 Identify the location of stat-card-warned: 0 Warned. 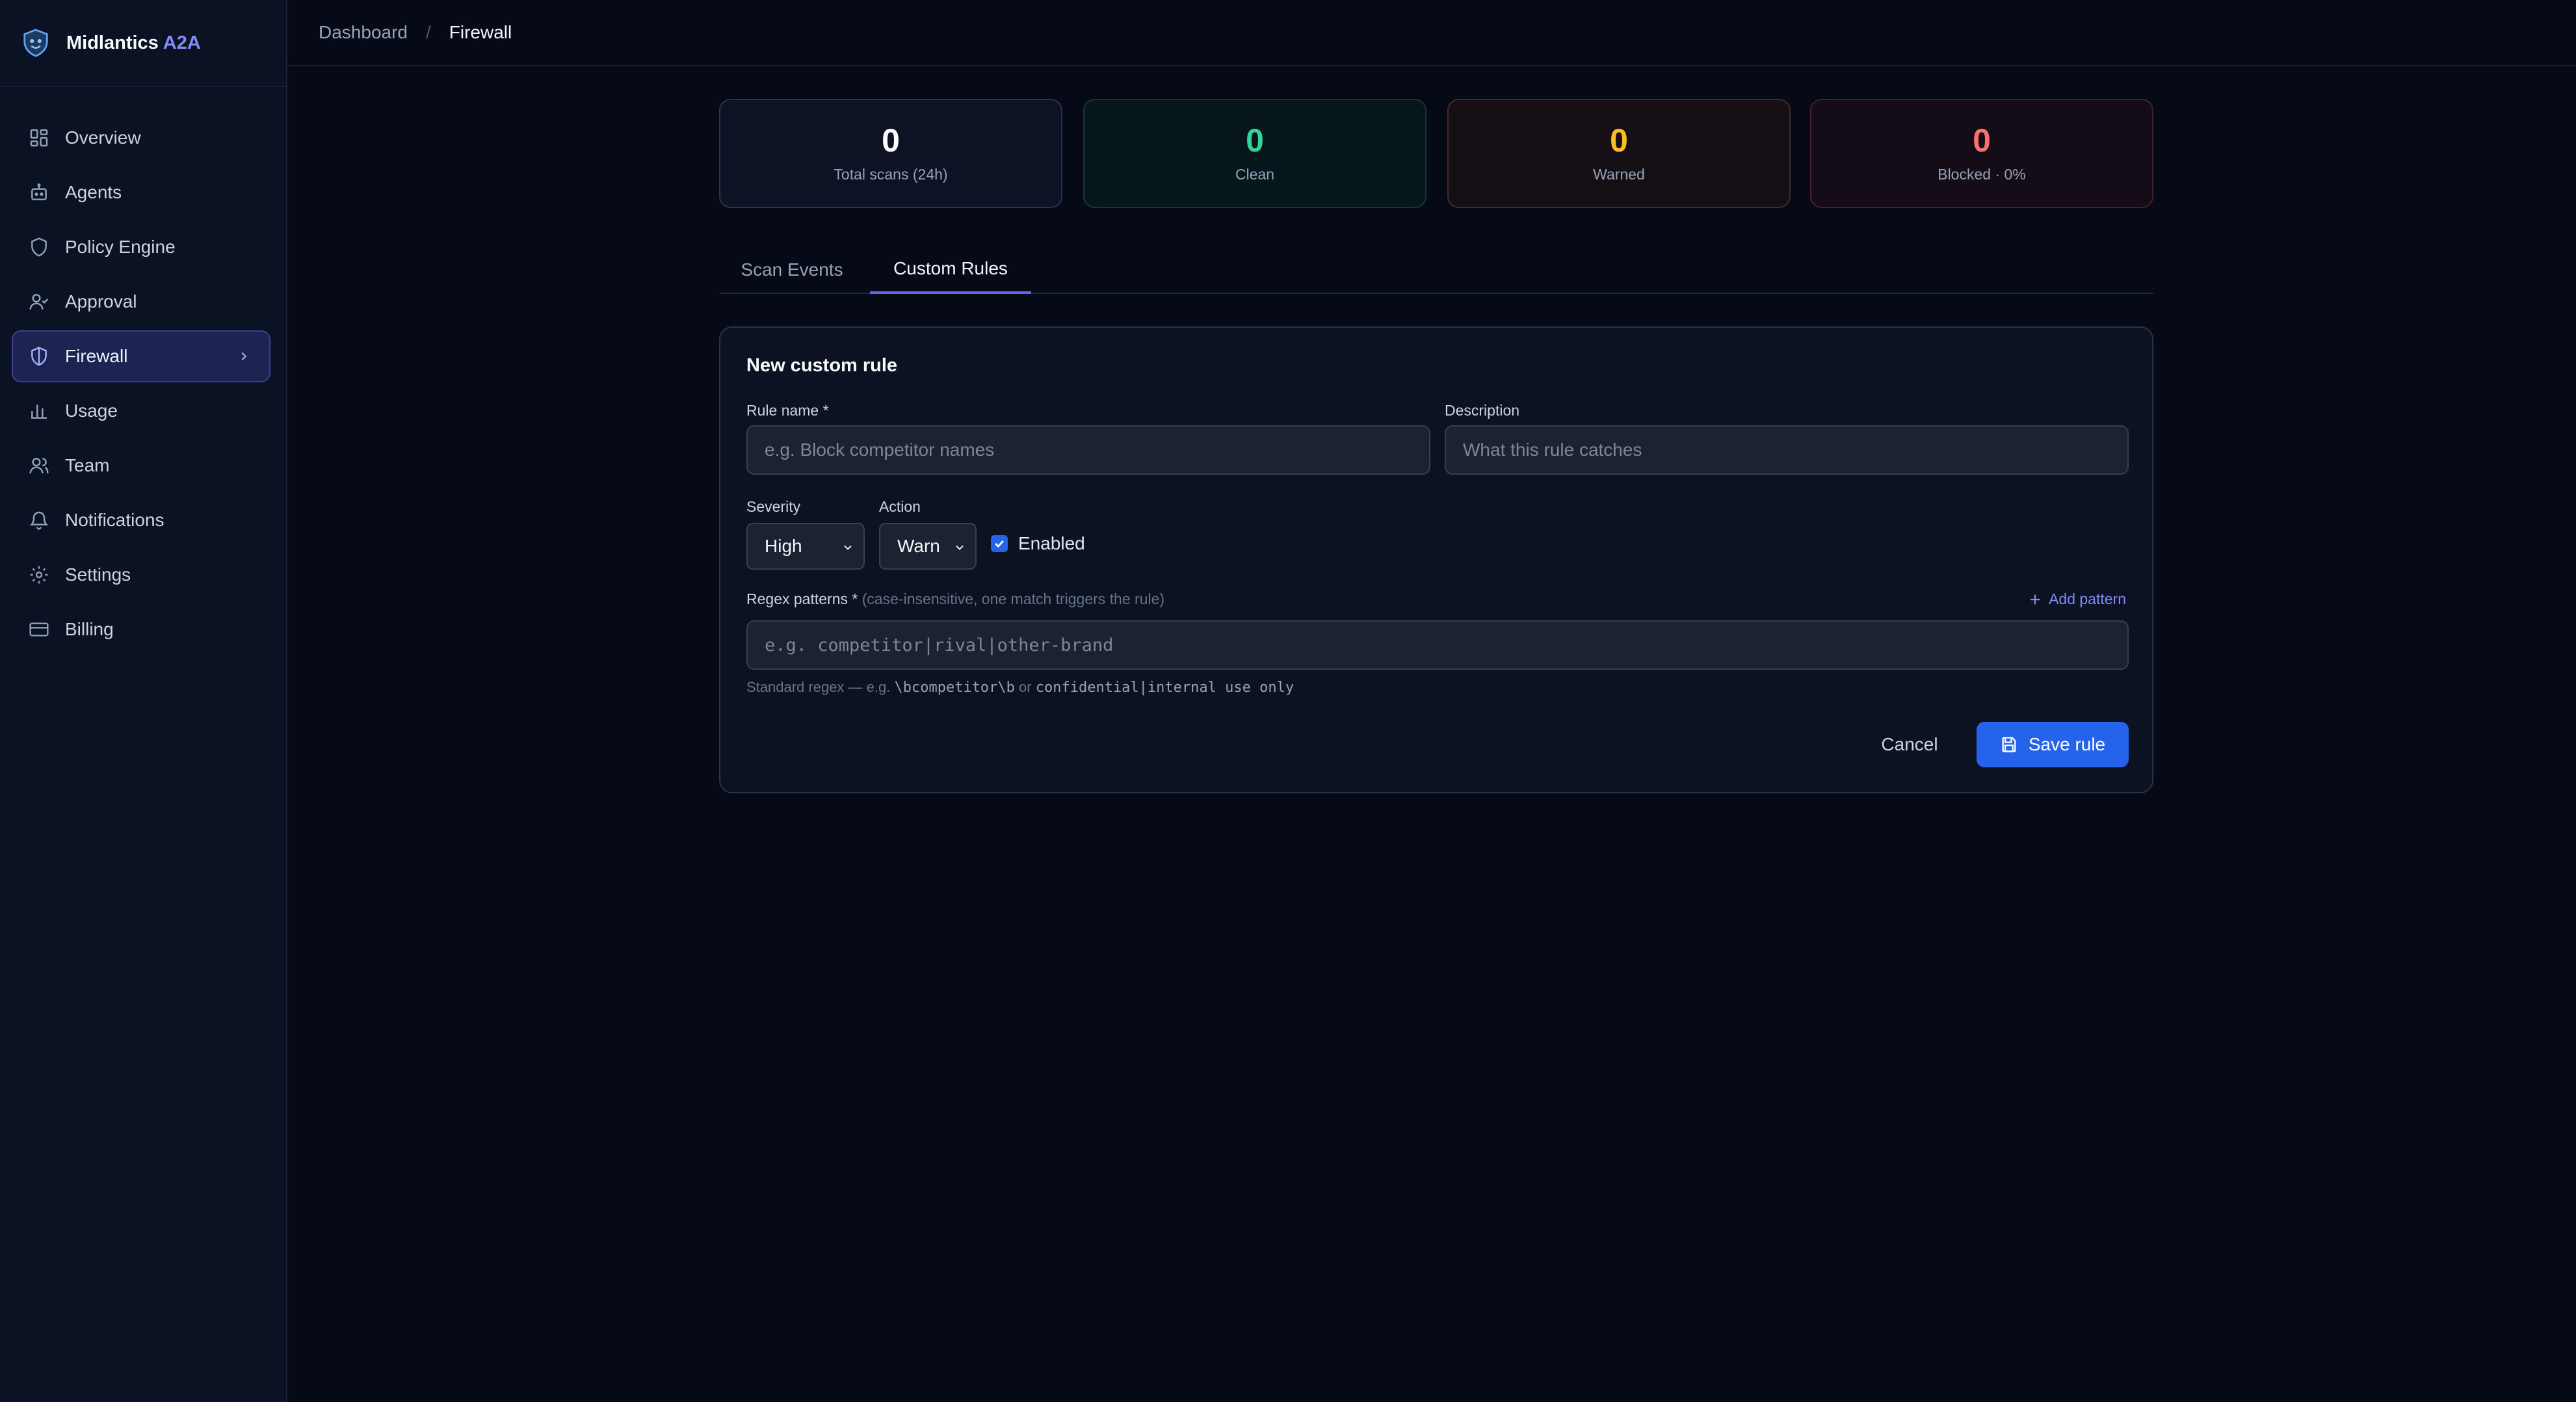
(1619, 153).